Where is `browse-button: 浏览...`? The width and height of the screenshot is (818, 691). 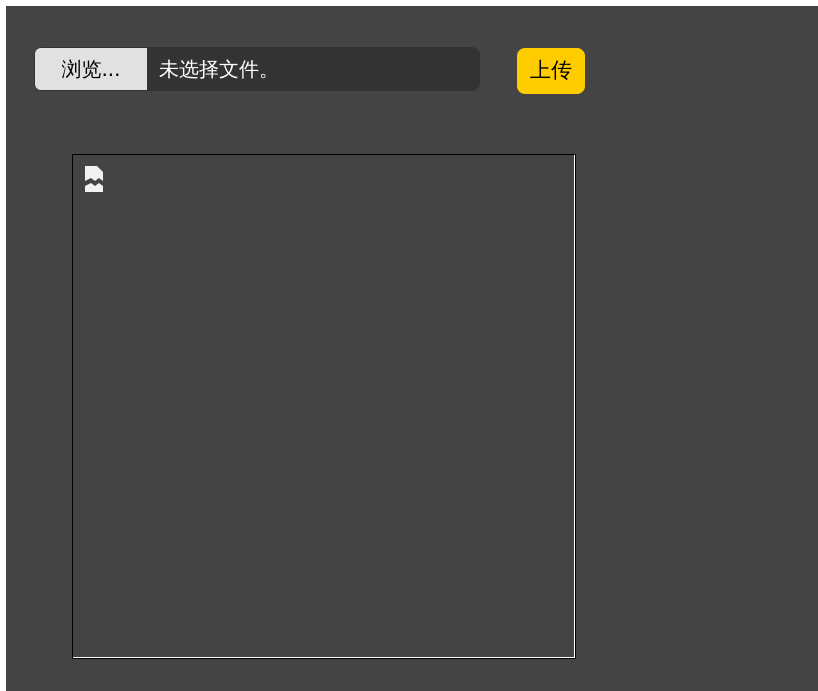 browse-button: 浏览... is located at coordinates (91, 69).